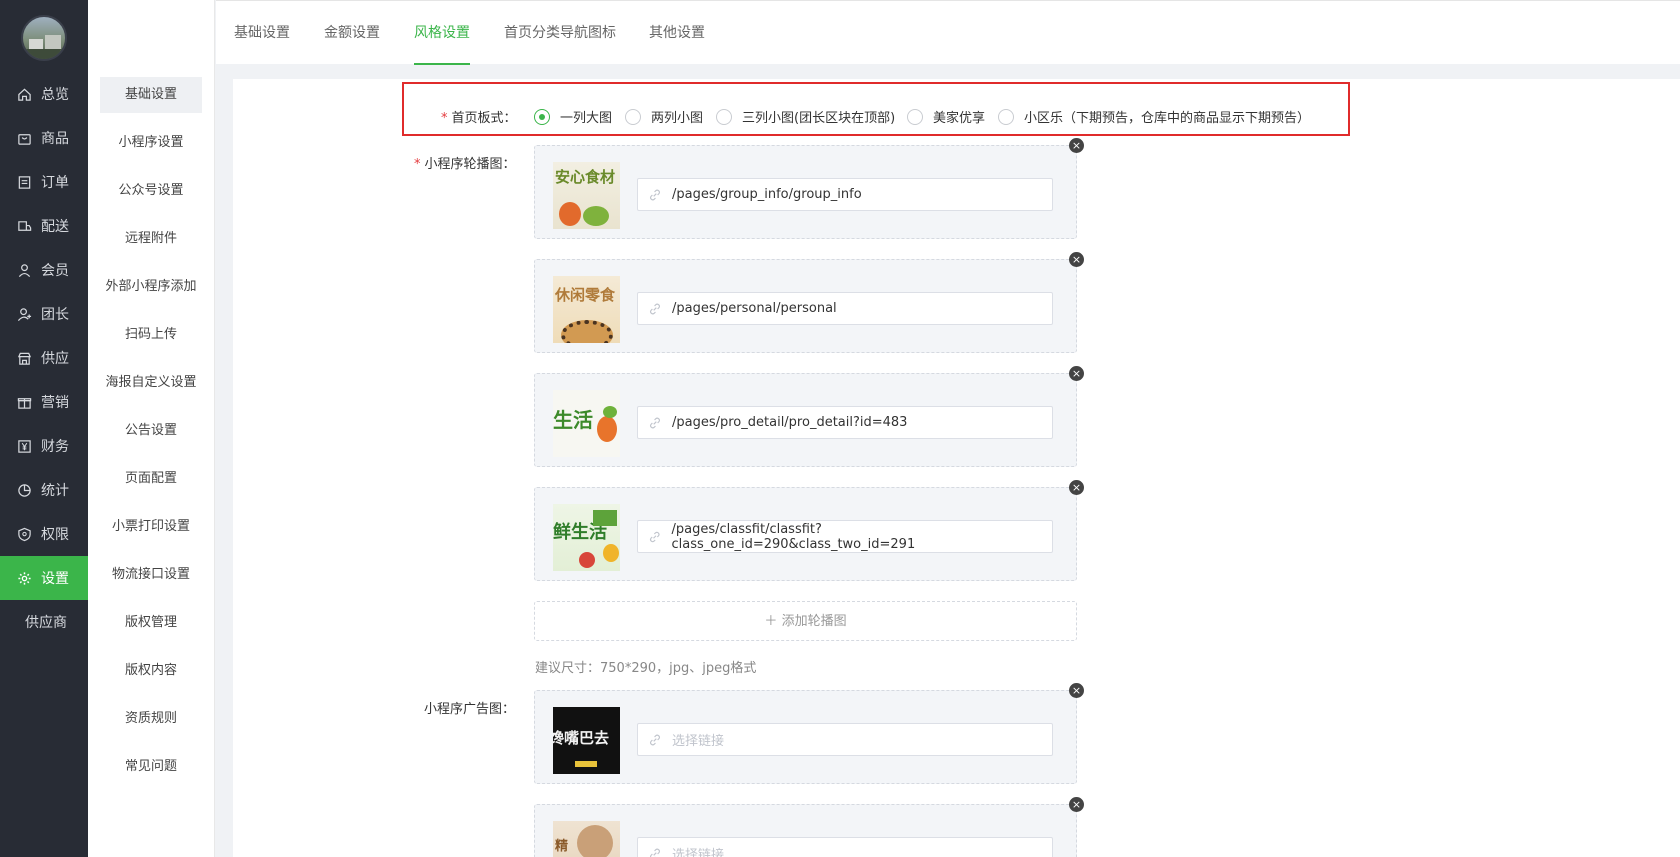 The image size is (1680, 857). What do you see at coordinates (44, 578) in the screenshot?
I see `sidebar-item-settings: 设置` at bounding box center [44, 578].